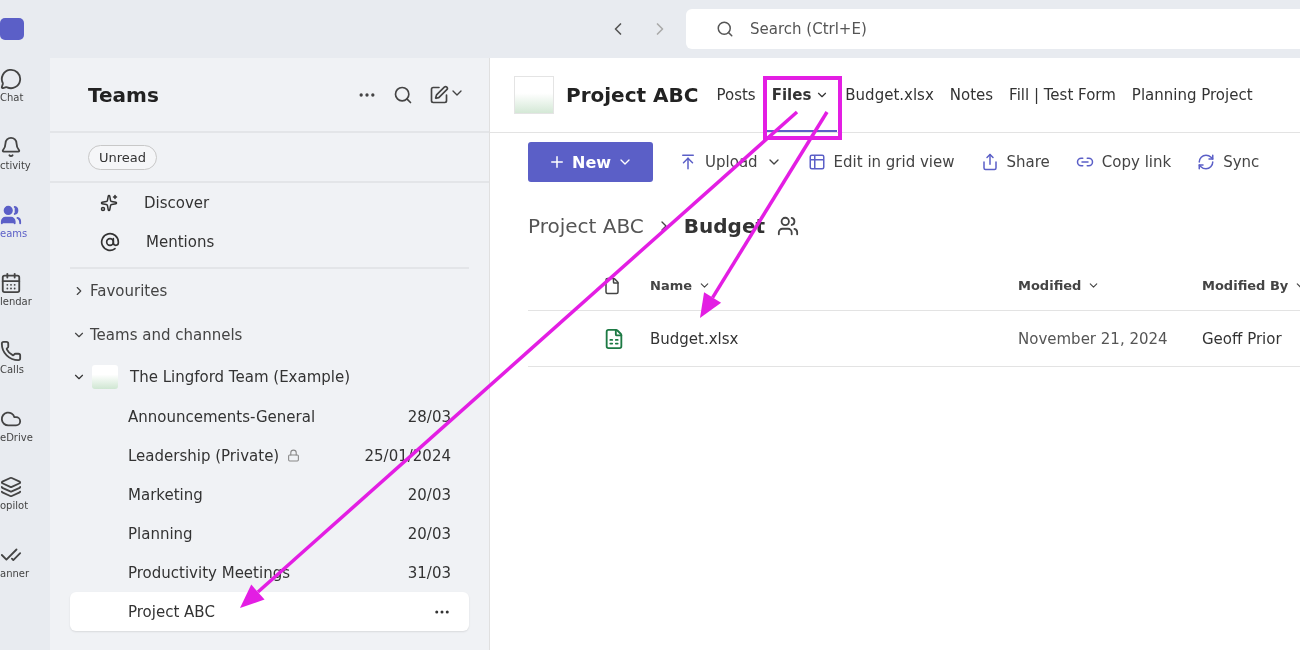 The width and height of the screenshot is (1300, 650). I want to click on file-name: Budget.xlsx, so click(694, 338).